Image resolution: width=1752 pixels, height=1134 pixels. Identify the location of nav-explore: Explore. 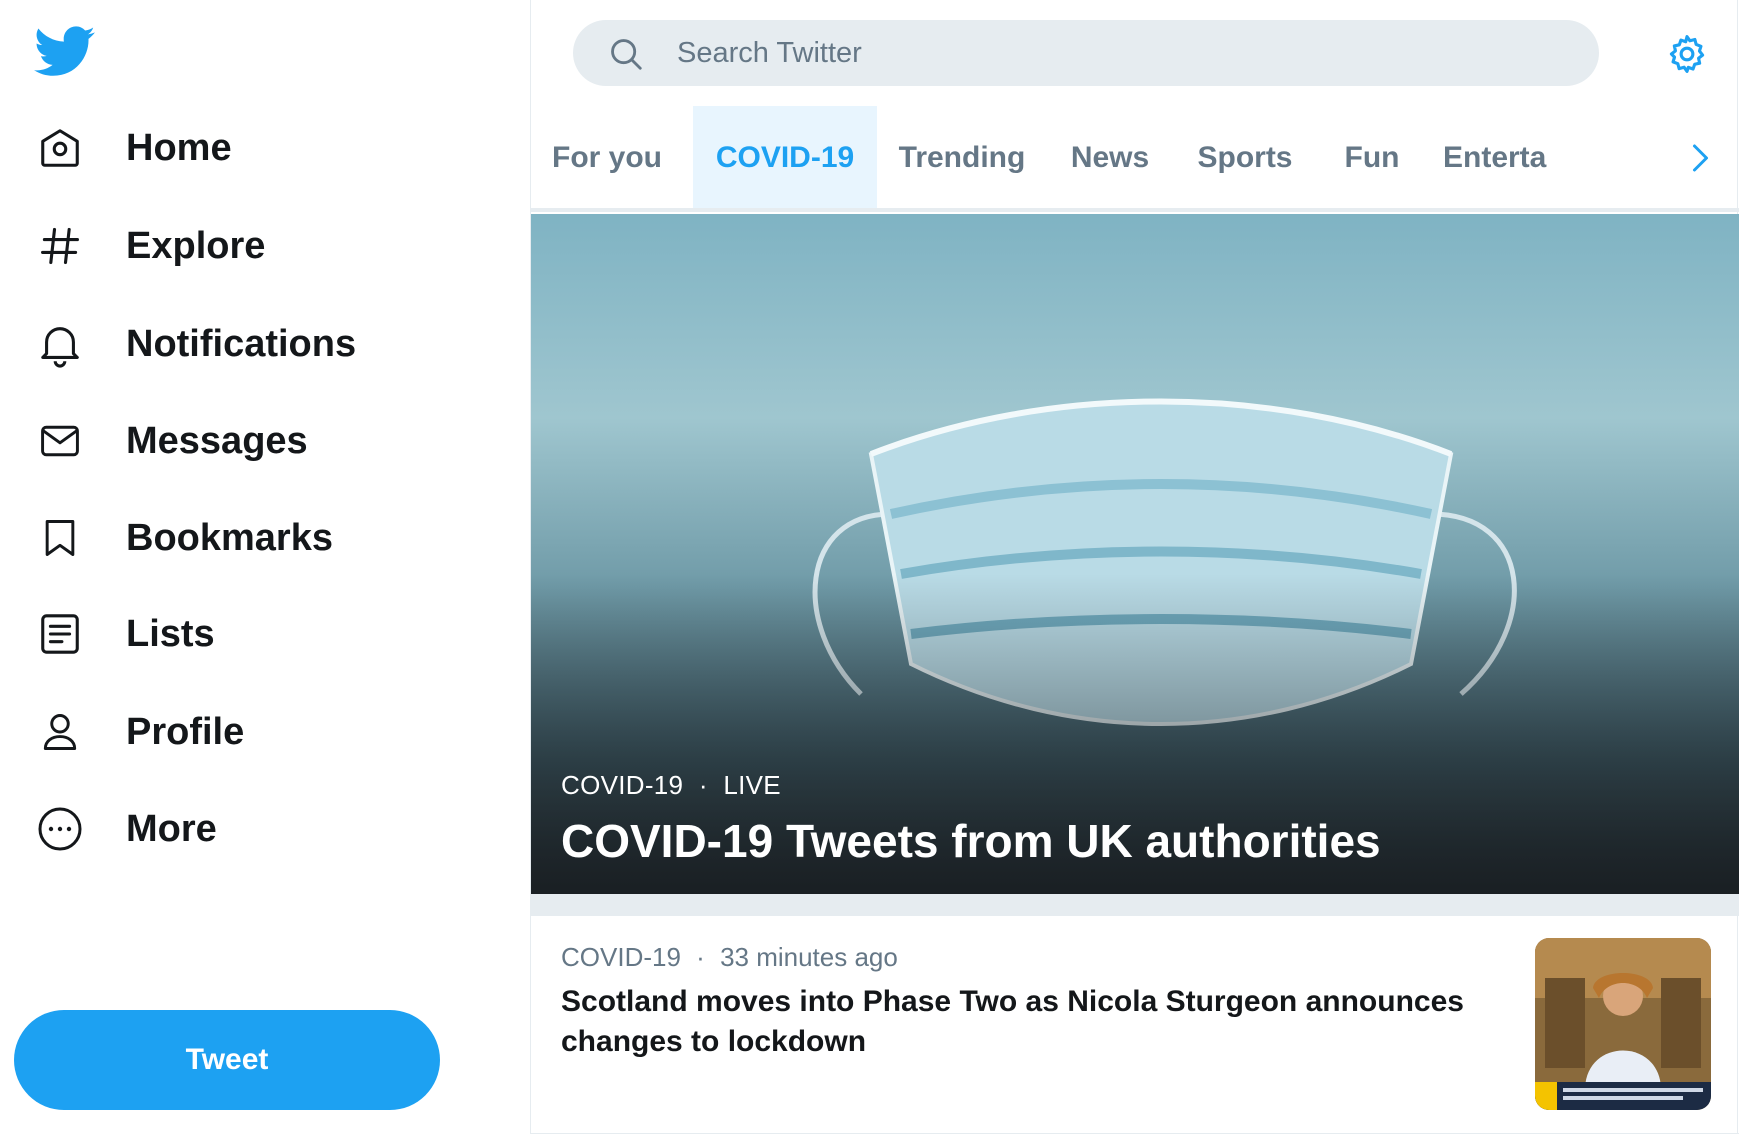
(240, 246).